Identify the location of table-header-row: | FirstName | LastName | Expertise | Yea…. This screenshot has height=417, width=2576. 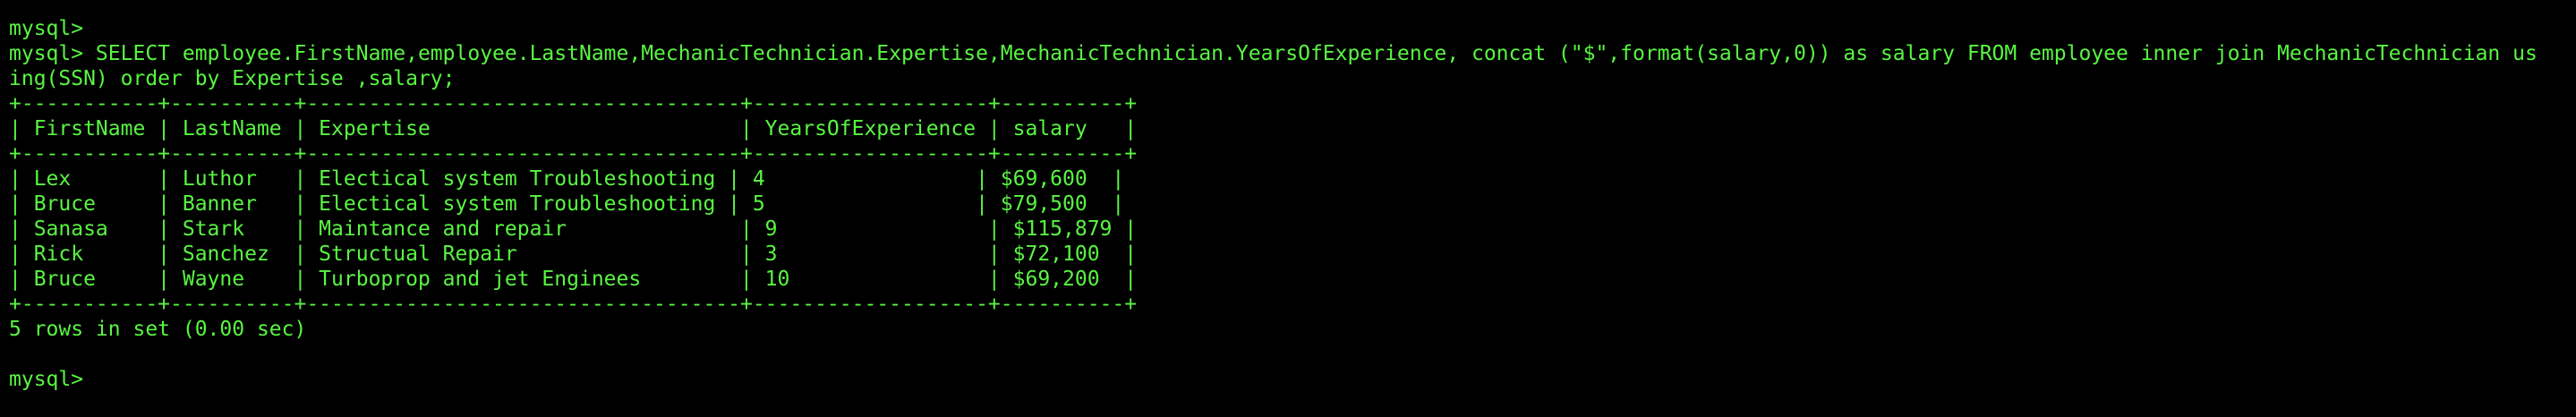
(573, 128).